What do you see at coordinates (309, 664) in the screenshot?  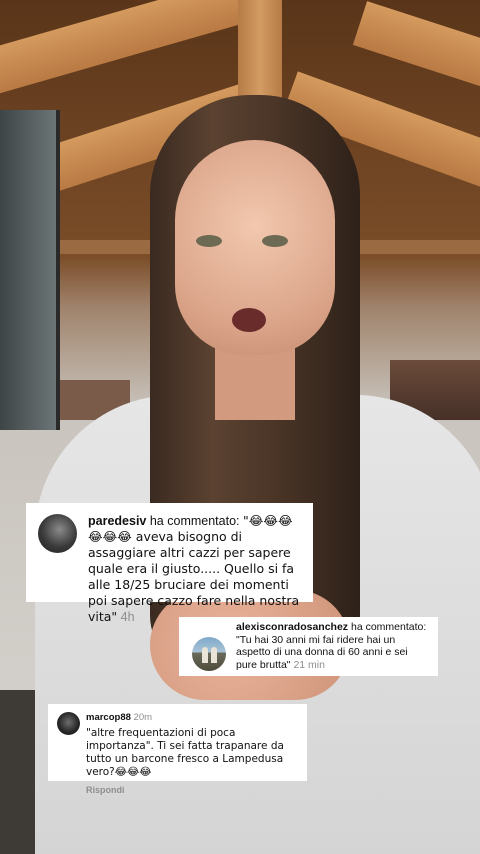 I see `comment-time: 21 min` at bounding box center [309, 664].